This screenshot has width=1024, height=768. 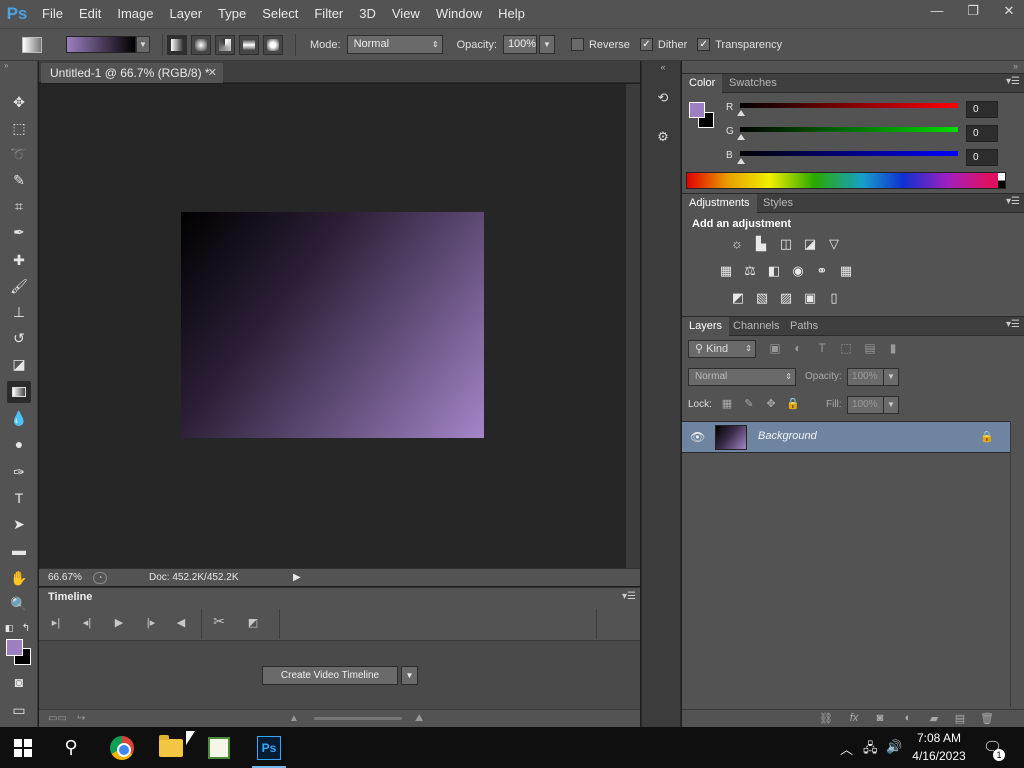 I want to click on gradient-picker-dropdown: ▼, so click(x=143, y=44).